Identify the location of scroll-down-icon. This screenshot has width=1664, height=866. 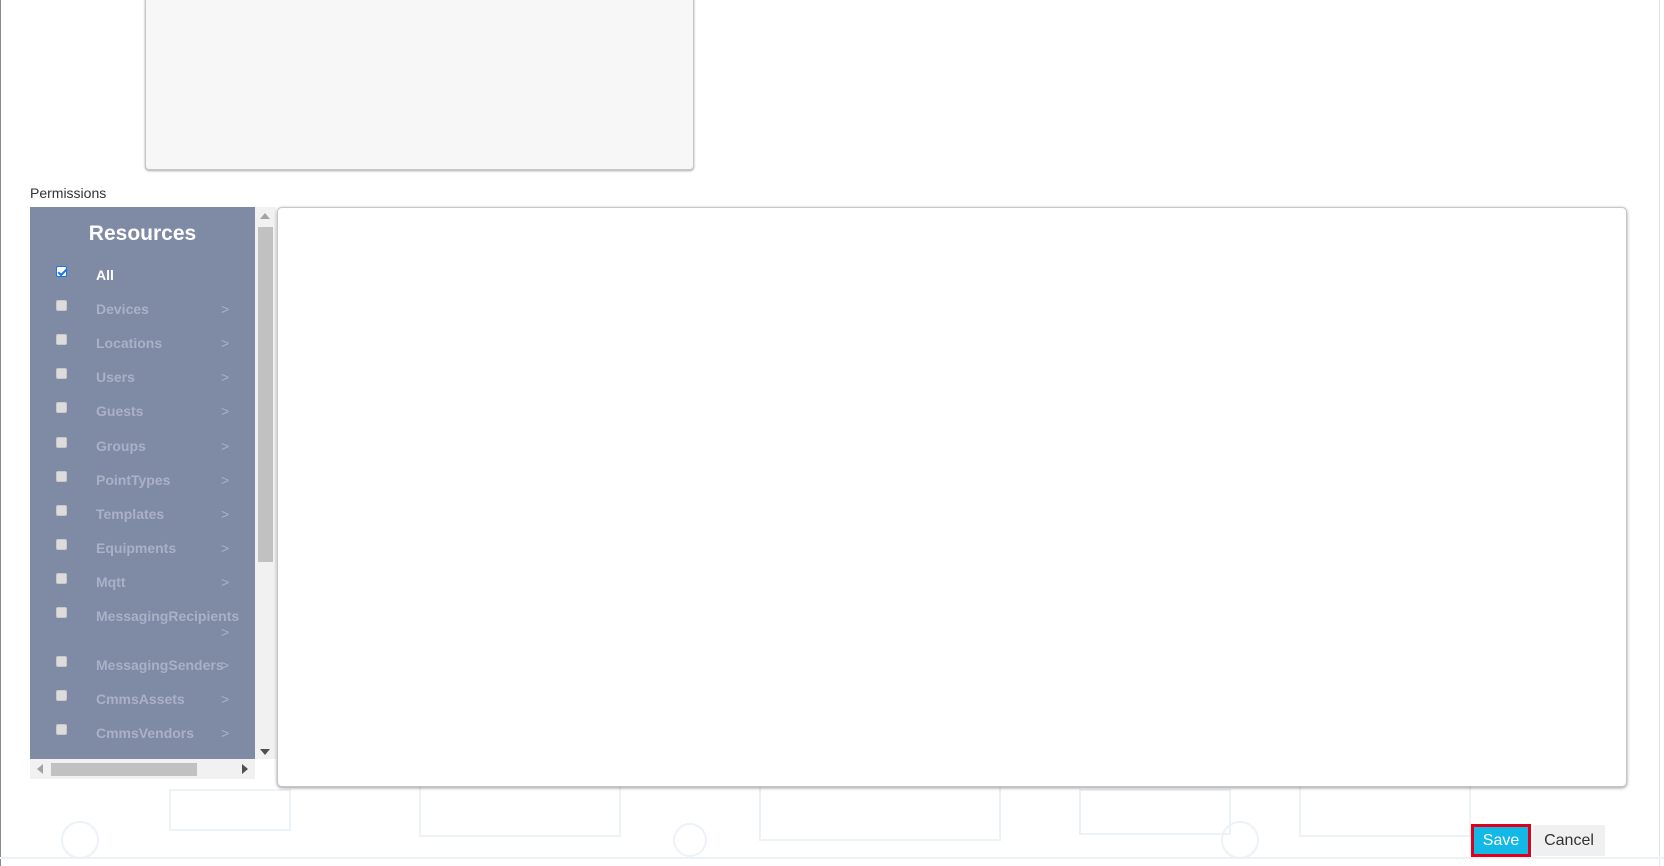
(265, 752).